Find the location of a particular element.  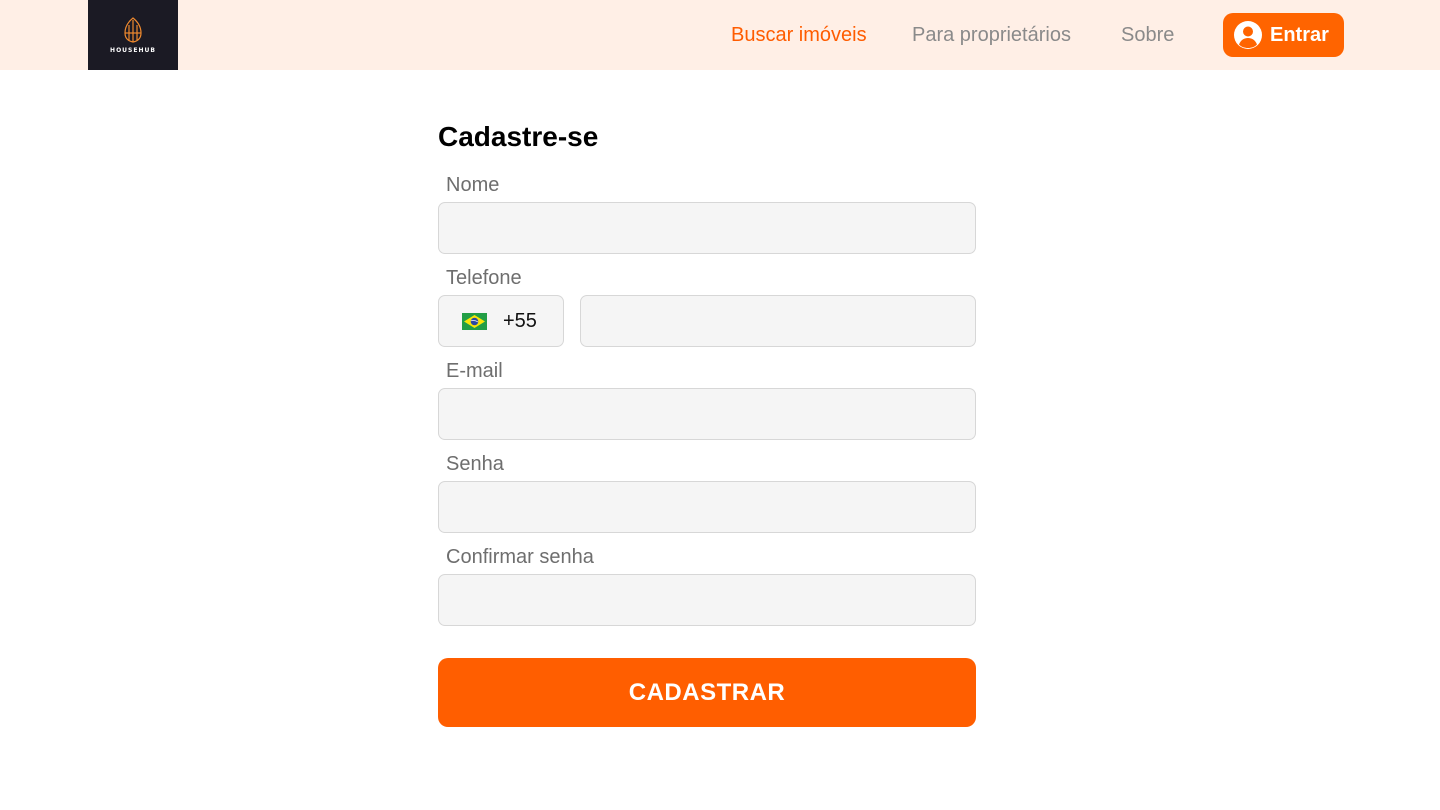

password-label: Senha is located at coordinates (475, 464).